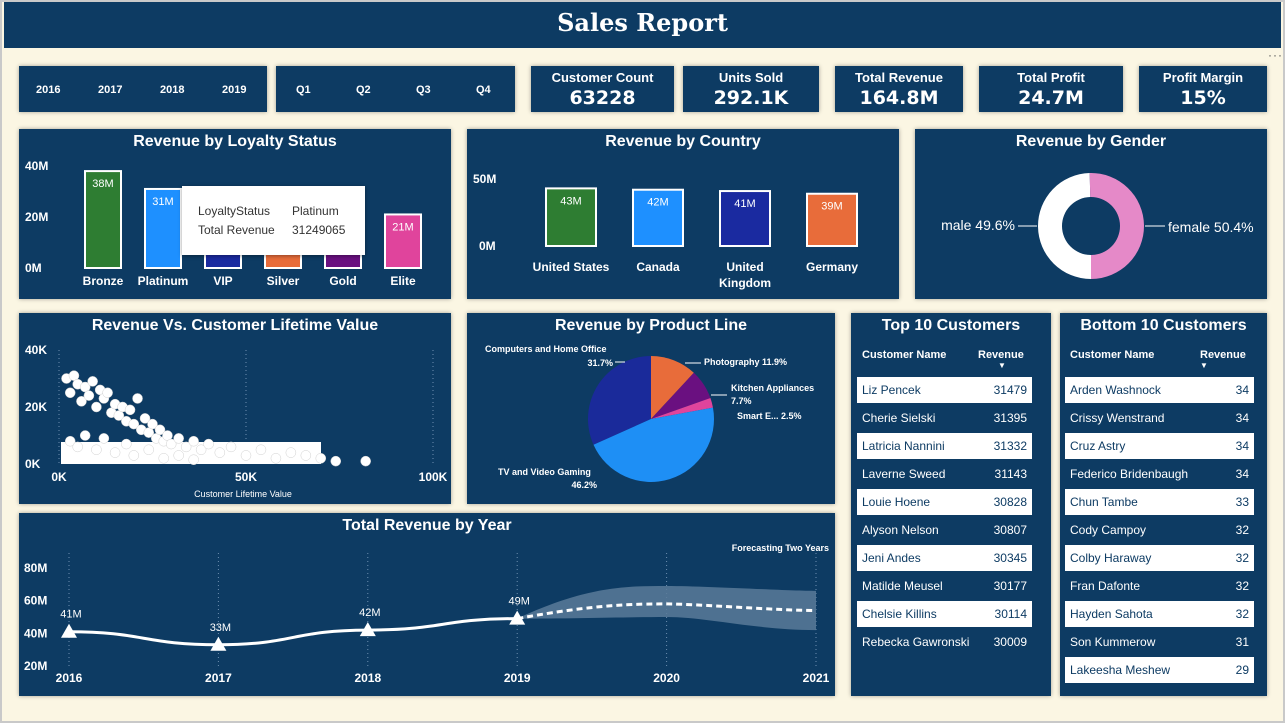 Image resolution: width=1285 pixels, height=723 pixels. Describe the element at coordinates (899, 77) in the screenshot. I see `kpi-label: Total Revenue` at that location.